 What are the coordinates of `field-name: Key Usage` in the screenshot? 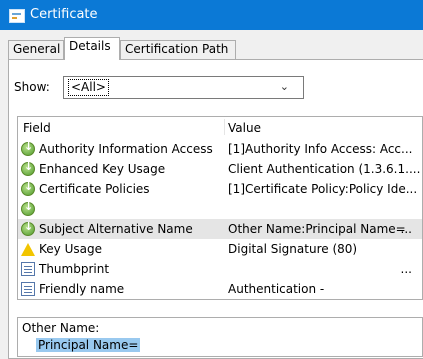 It's located at (70, 249).